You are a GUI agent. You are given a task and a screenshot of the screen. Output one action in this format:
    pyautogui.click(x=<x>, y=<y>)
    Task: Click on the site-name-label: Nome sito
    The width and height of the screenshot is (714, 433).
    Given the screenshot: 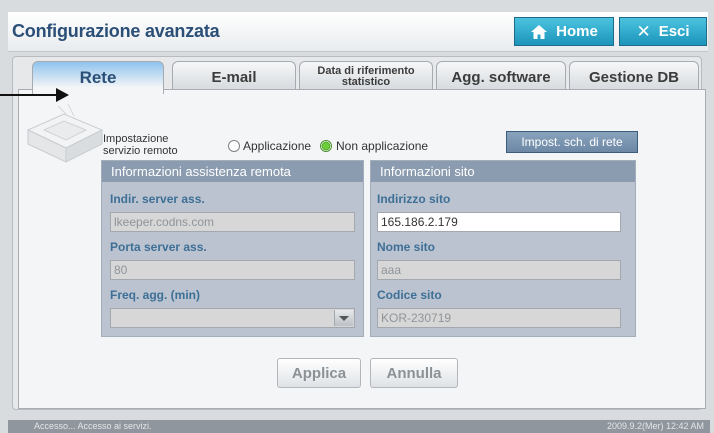 What is the action you would take?
    pyautogui.click(x=406, y=247)
    